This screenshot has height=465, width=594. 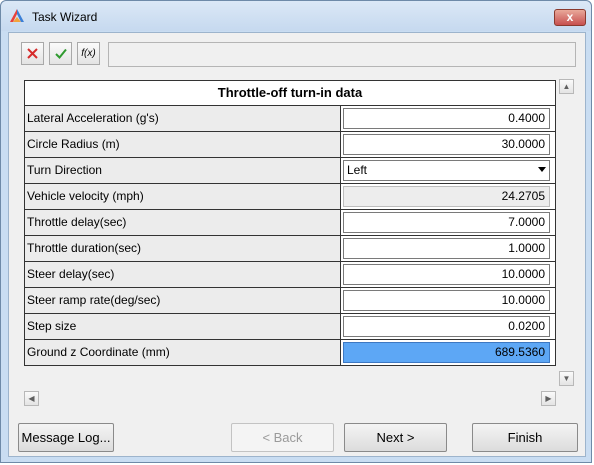 I want to click on next-button: Next >, so click(x=395, y=437).